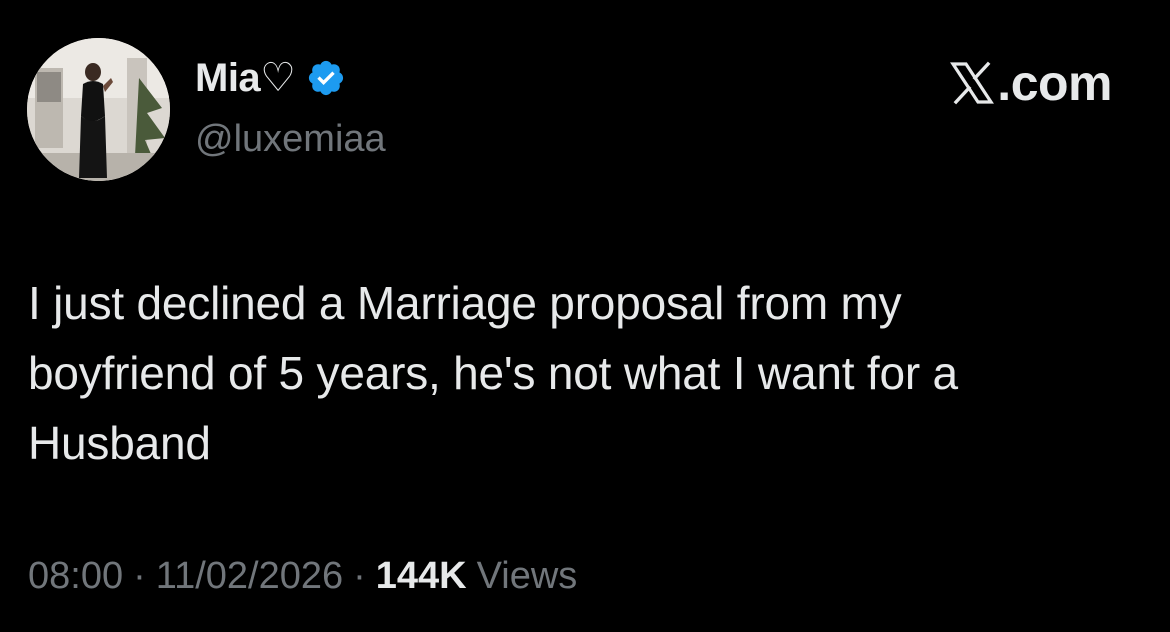  I want to click on author-name: Mia♡, so click(245, 78).